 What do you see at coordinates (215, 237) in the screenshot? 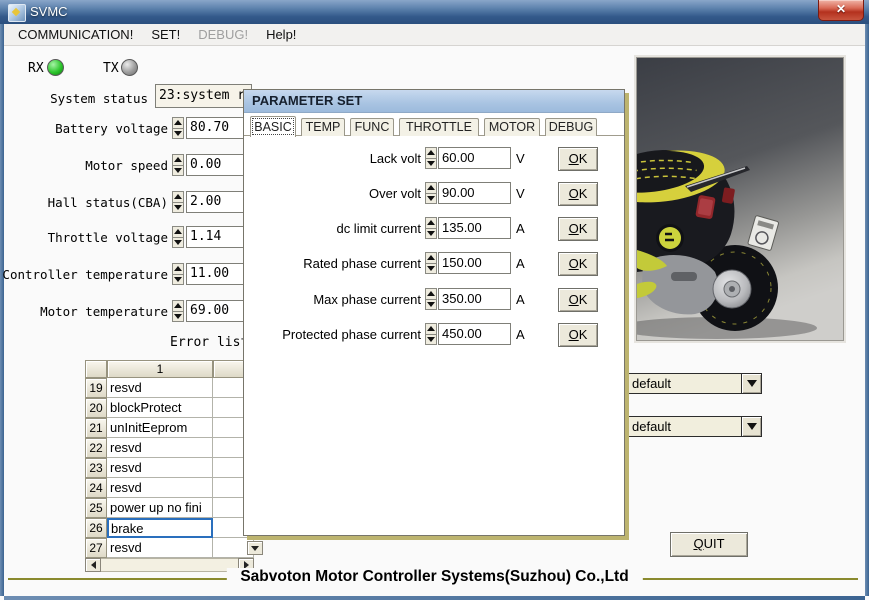
I see `field-value: 1.14` at bounding box center [215, 237].